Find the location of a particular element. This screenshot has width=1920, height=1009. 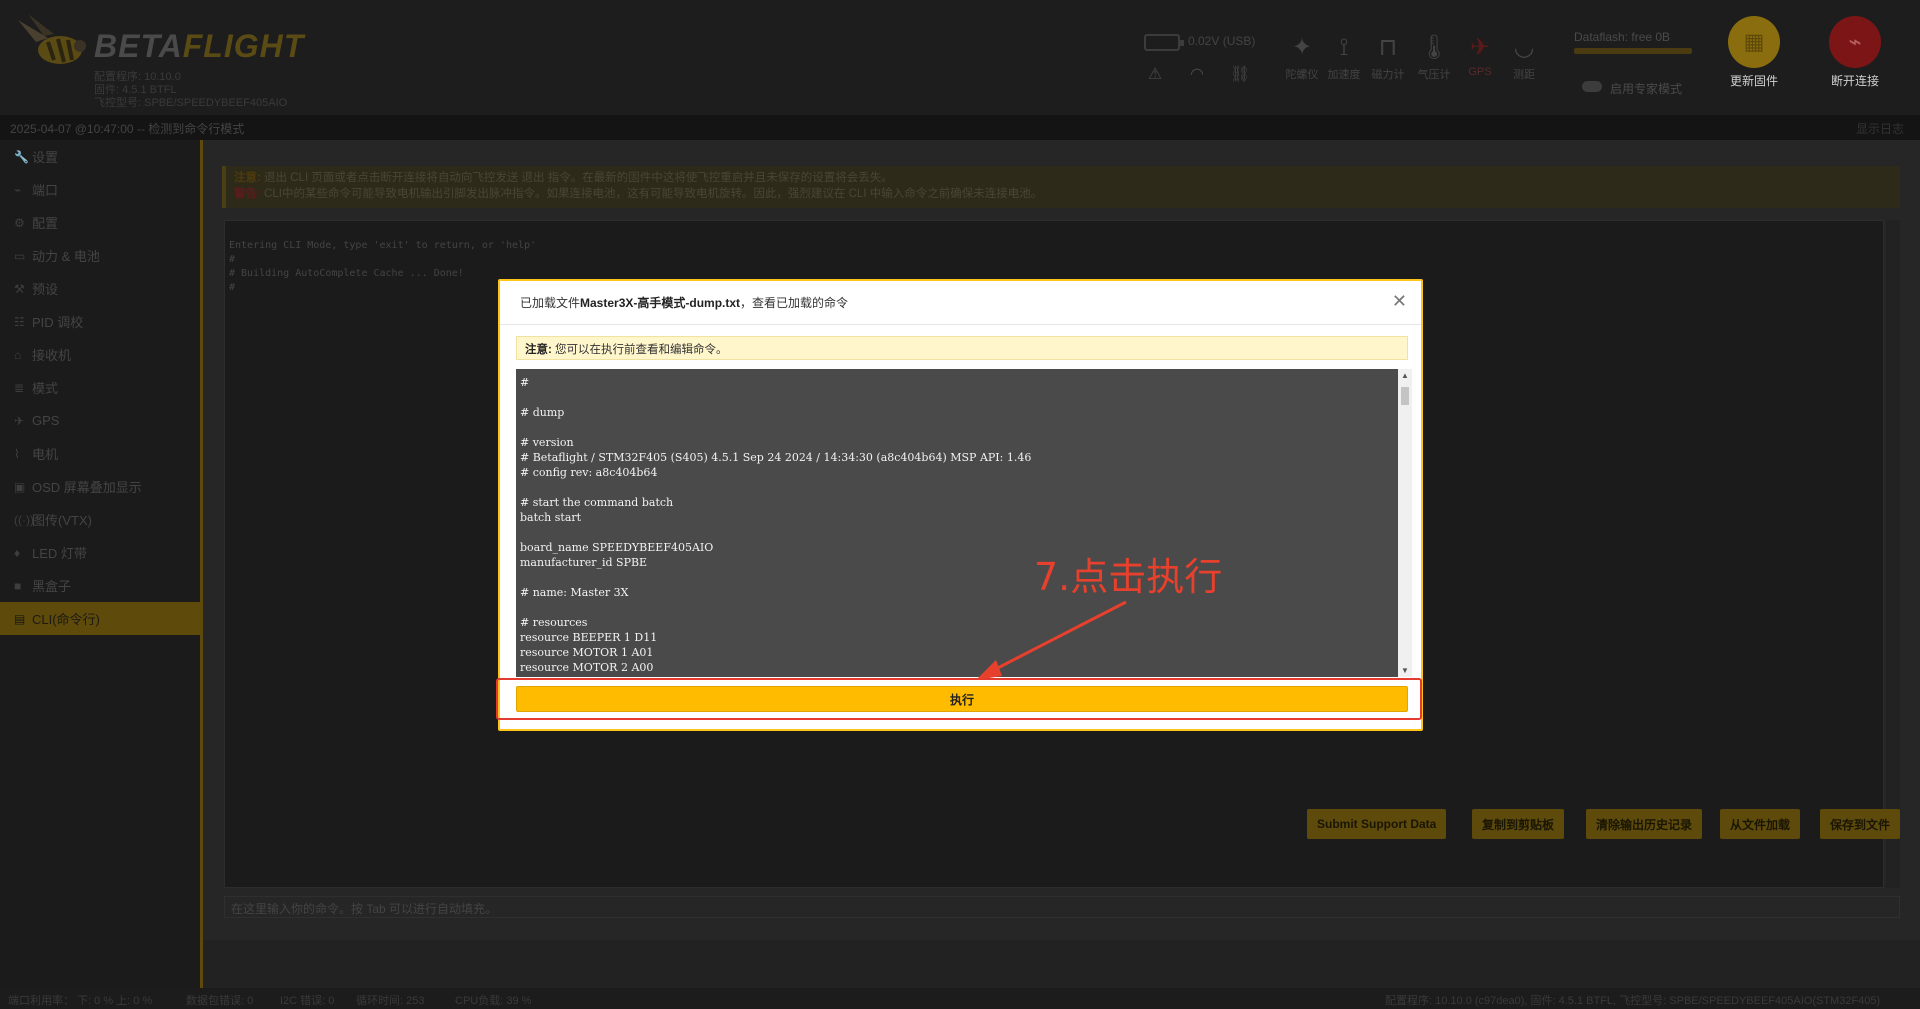

sidebar-item-vtx: ((·)) 图传(VTX) is located at coordinates (100, 519).